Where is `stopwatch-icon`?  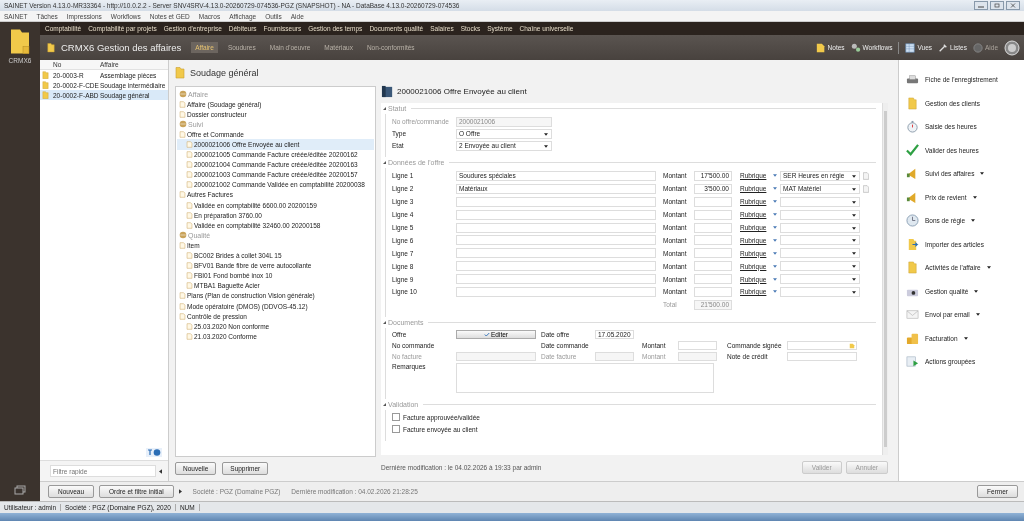 stopwatch-icon is located at coordinates (912, 127).